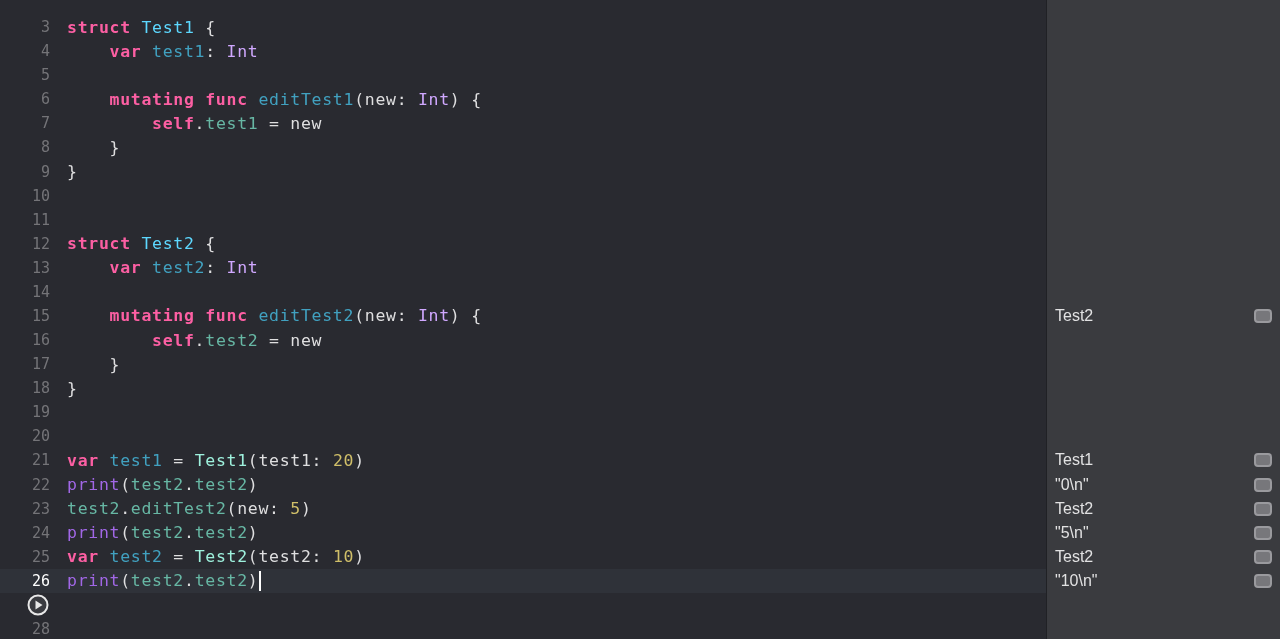 This screenshot has width=1280, height=639. What do you see at coordinates (38, 604) in the screenshot?
I see `run-button` at bounding box center [38, 604].